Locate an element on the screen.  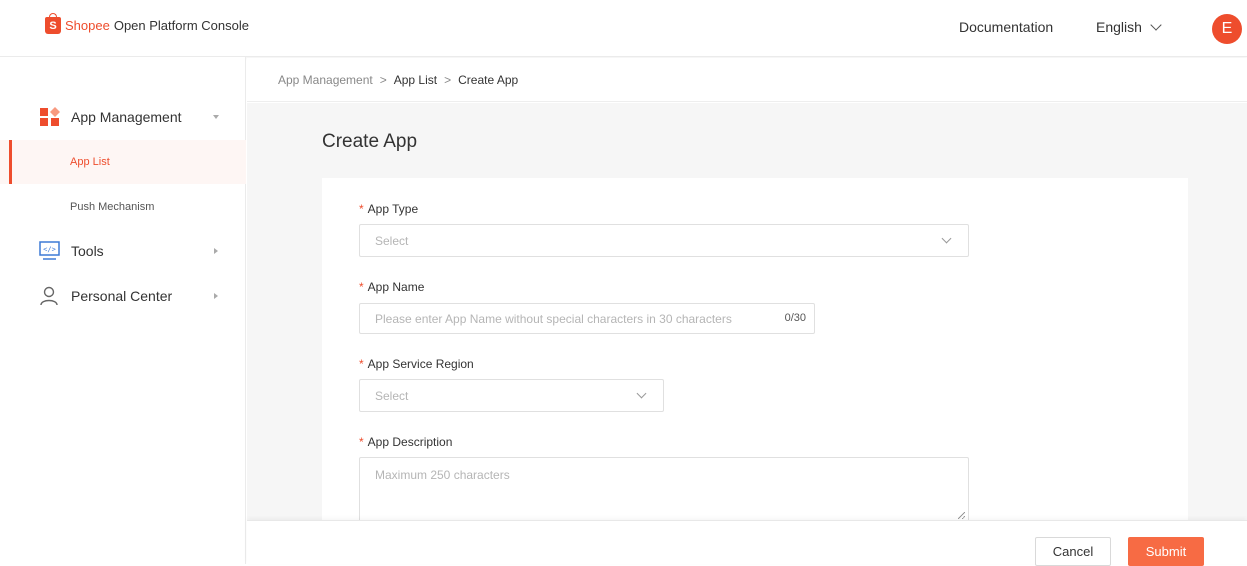
code-monitor-icon: </> is located at coordinates (49, 250).